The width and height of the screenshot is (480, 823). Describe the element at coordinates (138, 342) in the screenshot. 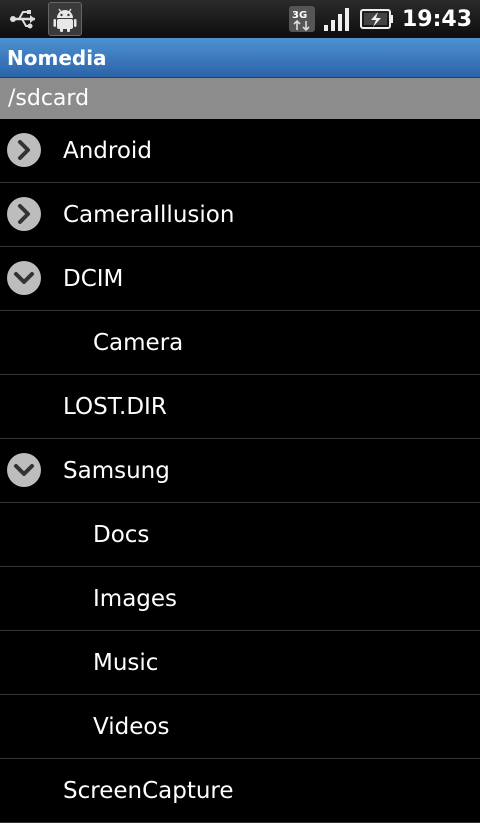

I see `folder-label: Camera` at that location.